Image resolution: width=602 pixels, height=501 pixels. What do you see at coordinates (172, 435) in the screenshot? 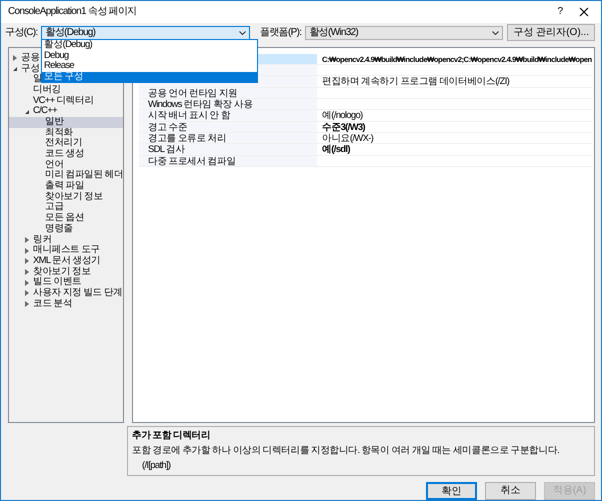
I see `description-title: 추가 포함 디렉터리` at bounding box center [172, 435].